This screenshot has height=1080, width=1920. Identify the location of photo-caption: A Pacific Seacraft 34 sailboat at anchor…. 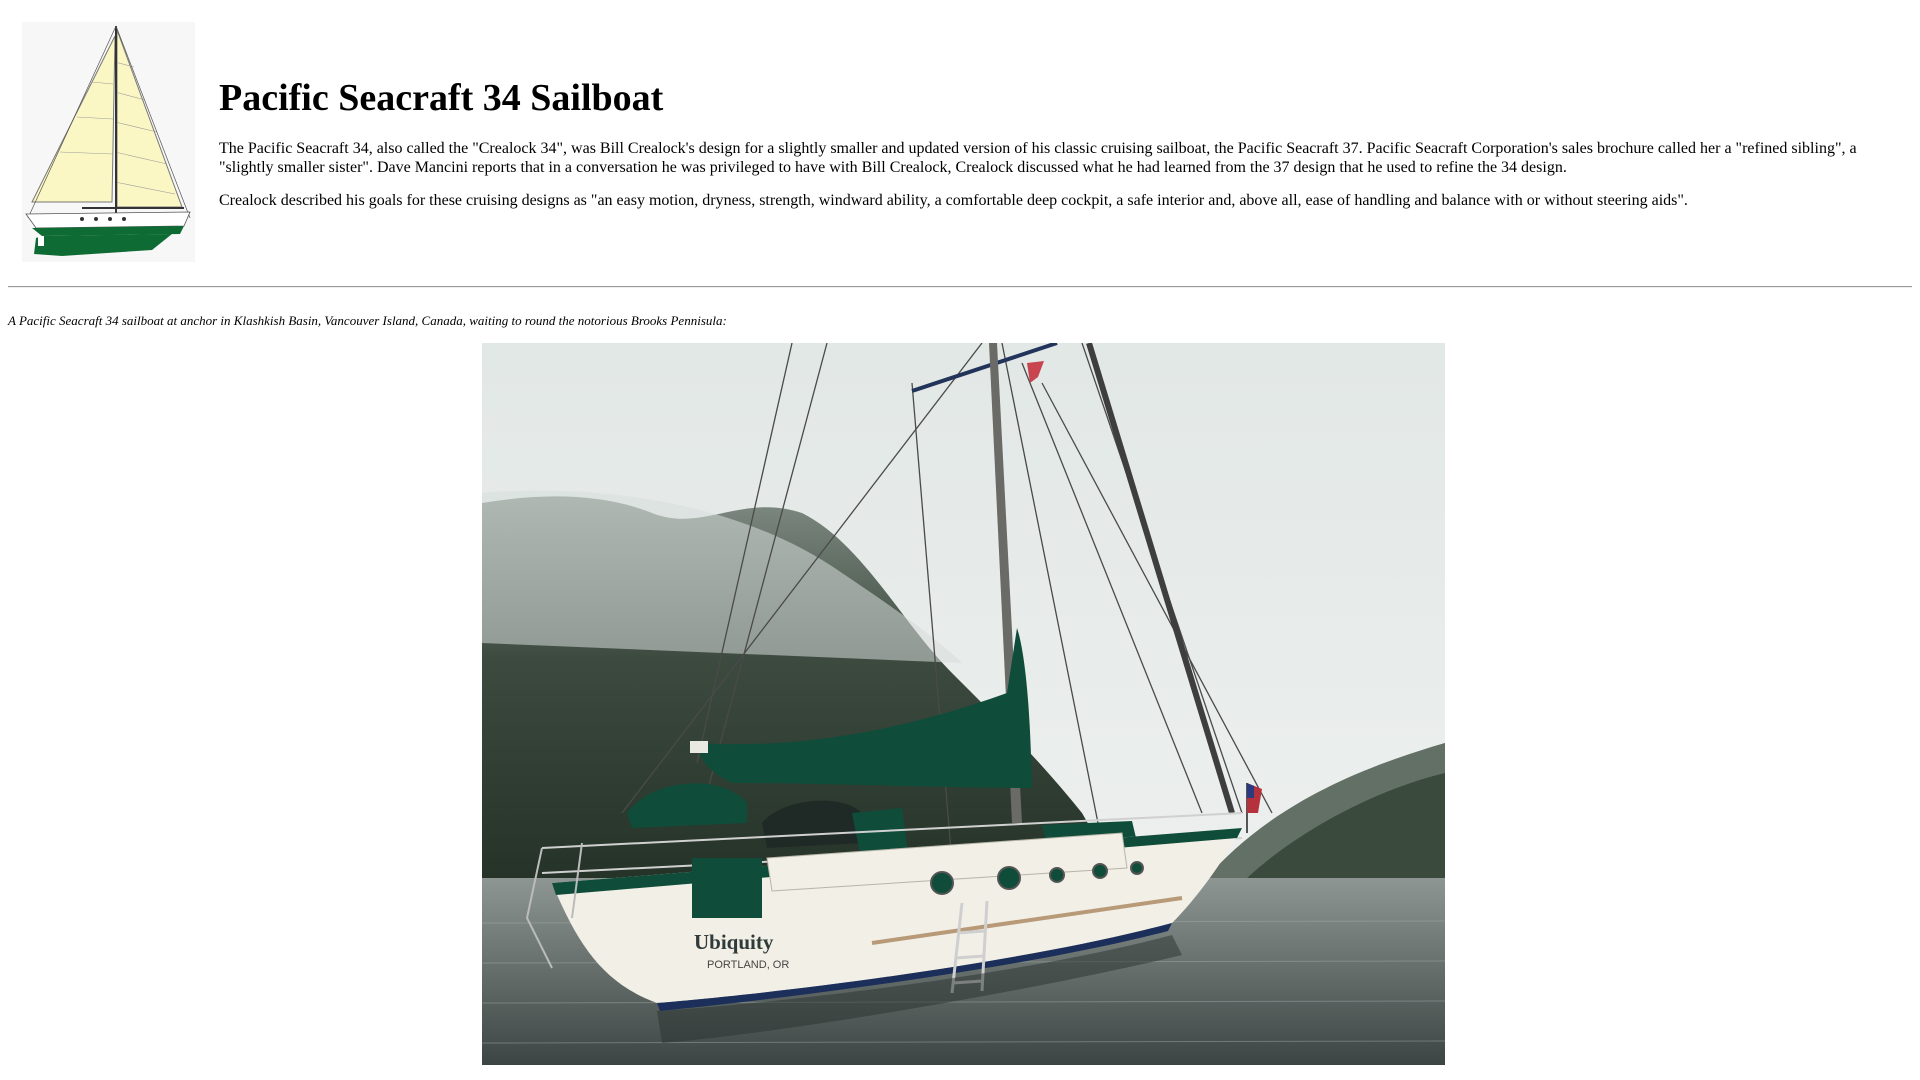
(367, 320).